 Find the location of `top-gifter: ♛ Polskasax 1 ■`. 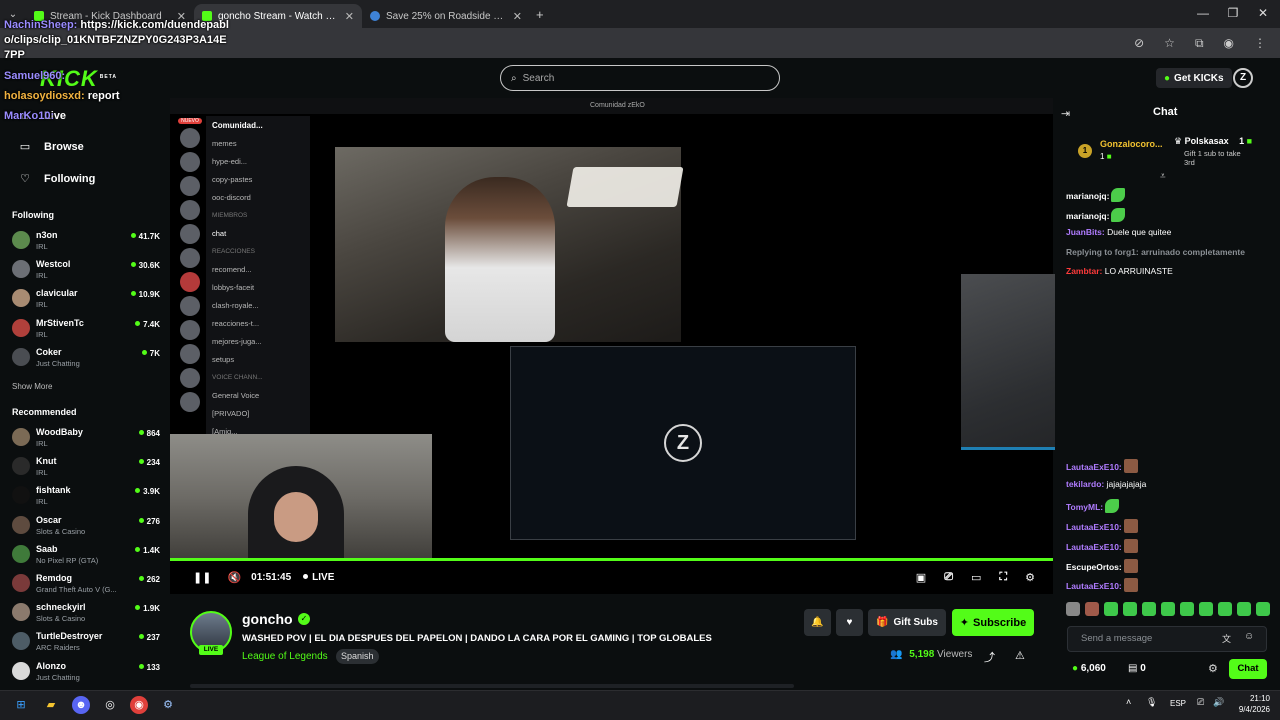

top-gifter: ♛ Polskasax 1 ■ is located at coordinates (1213, 141).